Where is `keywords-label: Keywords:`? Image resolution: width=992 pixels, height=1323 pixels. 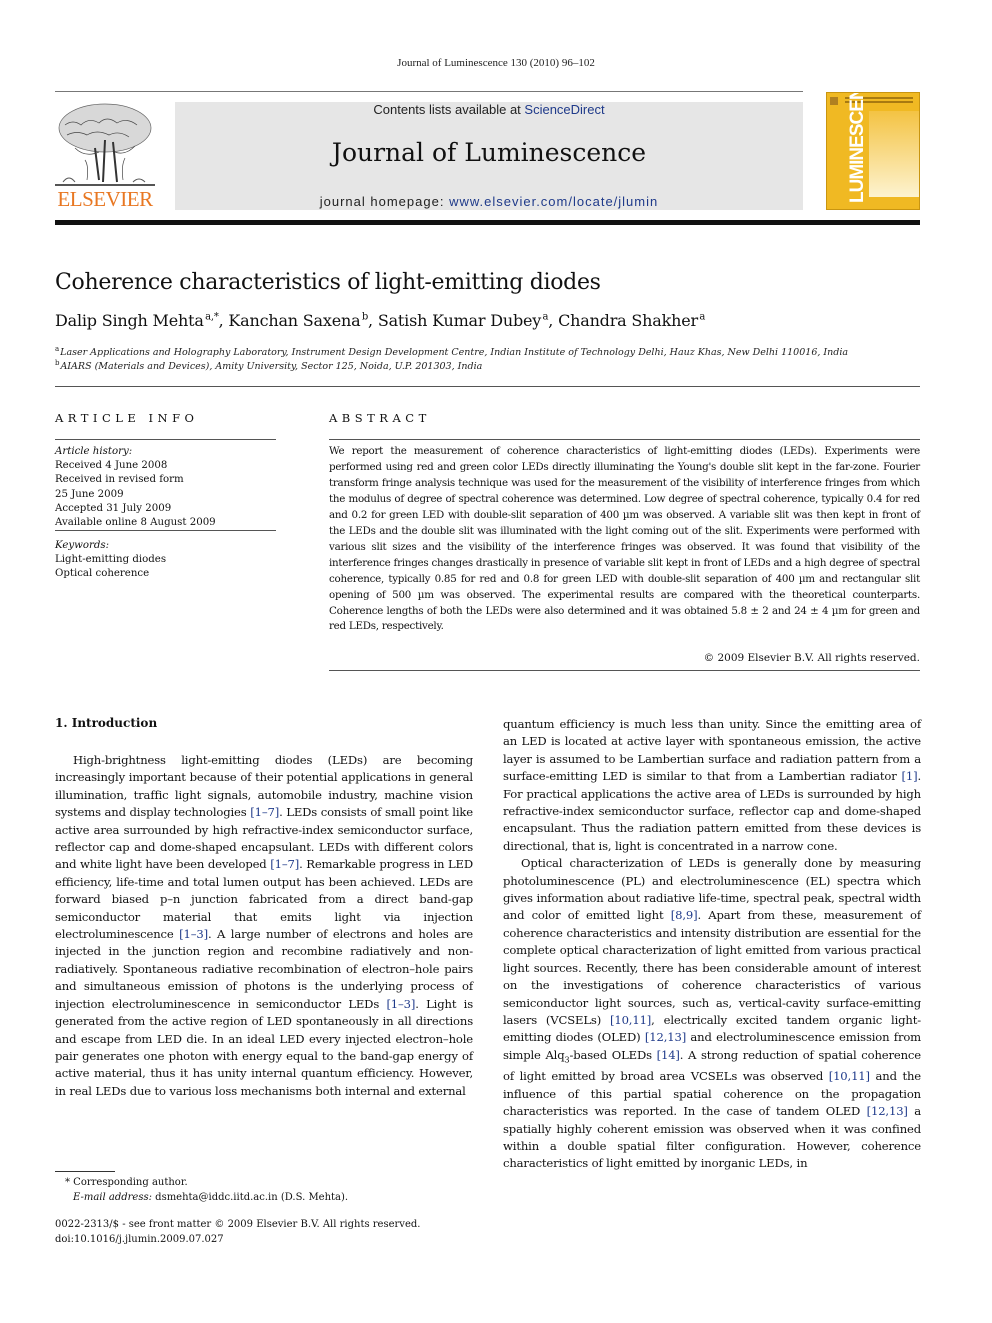
keywords-label: Keywords: is located at coordinates (82, 545).